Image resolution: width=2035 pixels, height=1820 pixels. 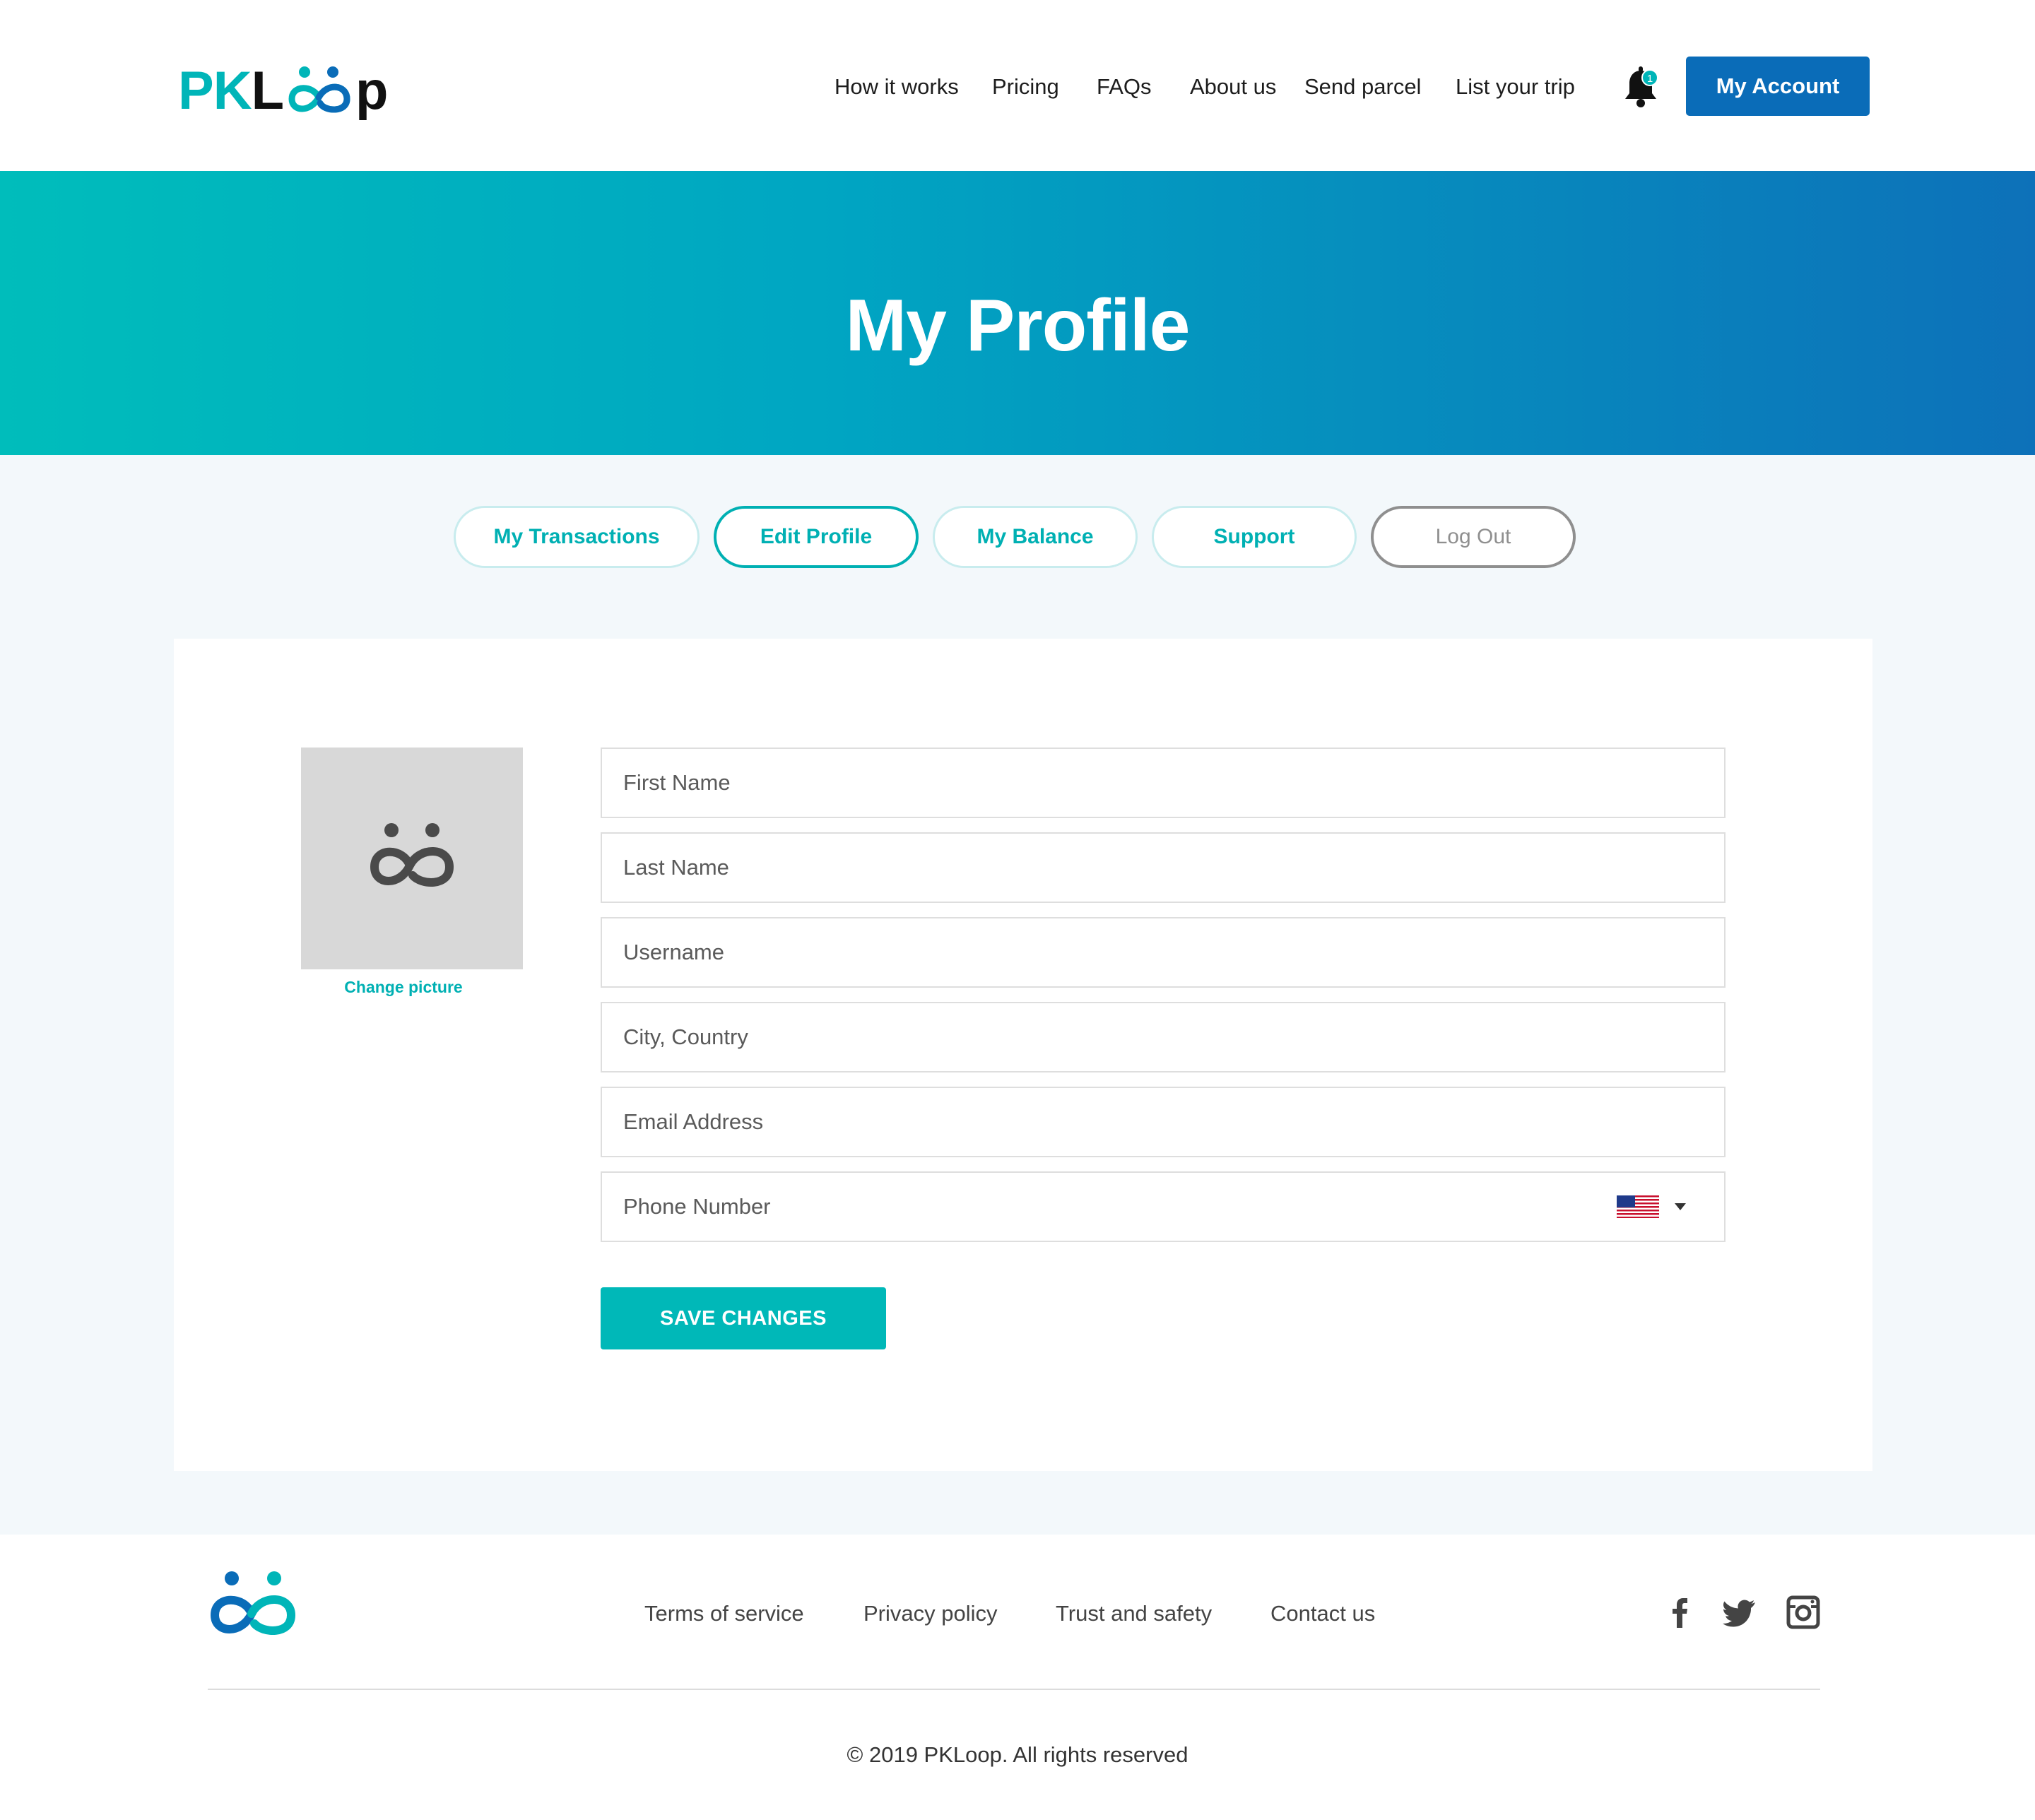 What do you see at coordinates (1680, 1612) in the screenshot?
I see `facebook-icon` at bounding box center [1680, 1612].